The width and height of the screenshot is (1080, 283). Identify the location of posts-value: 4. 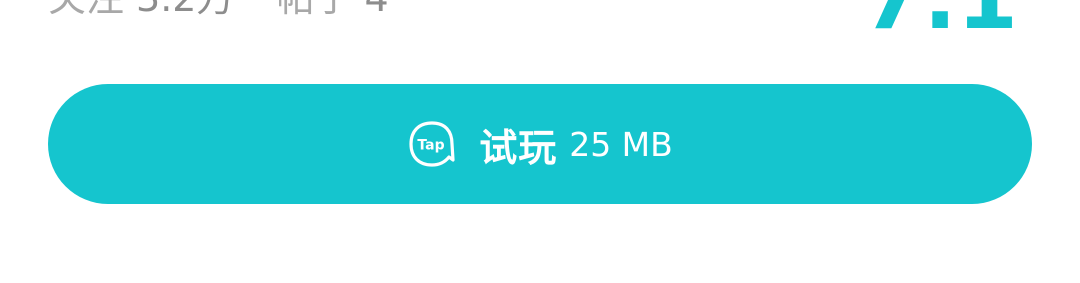
(376, 11).